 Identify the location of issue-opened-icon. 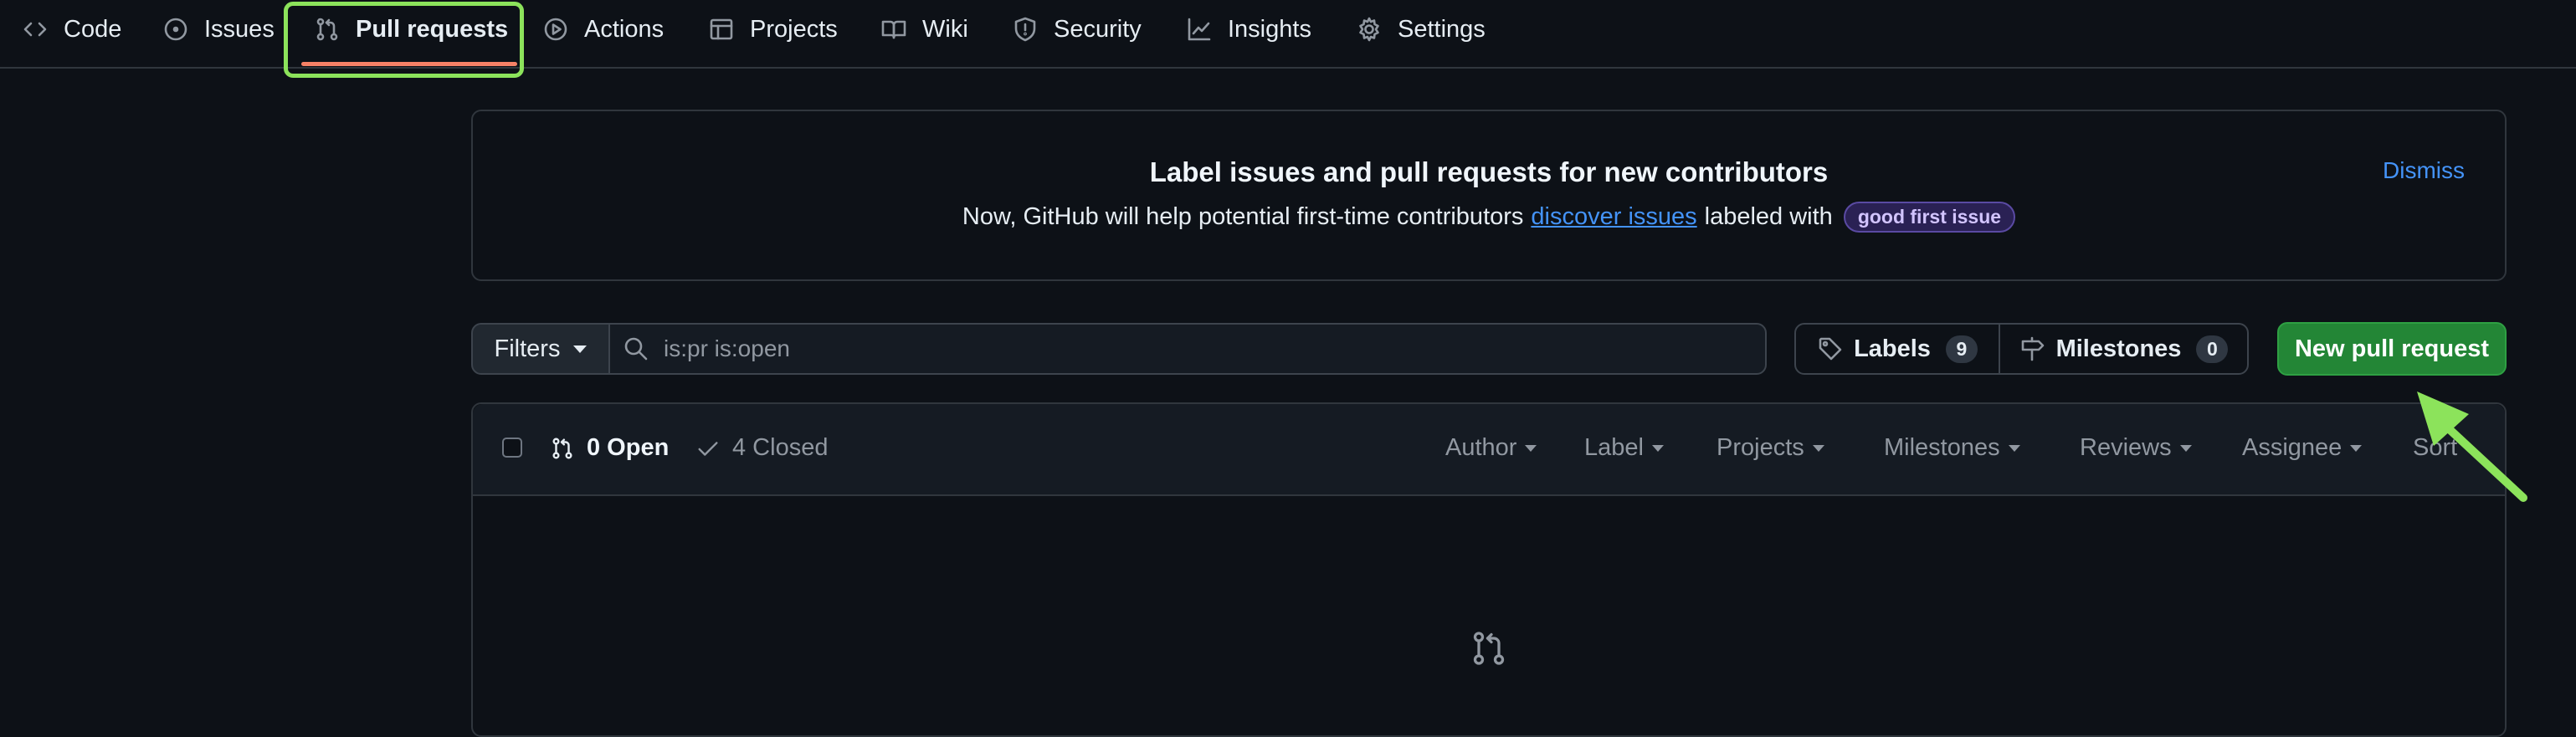
(175, 29).